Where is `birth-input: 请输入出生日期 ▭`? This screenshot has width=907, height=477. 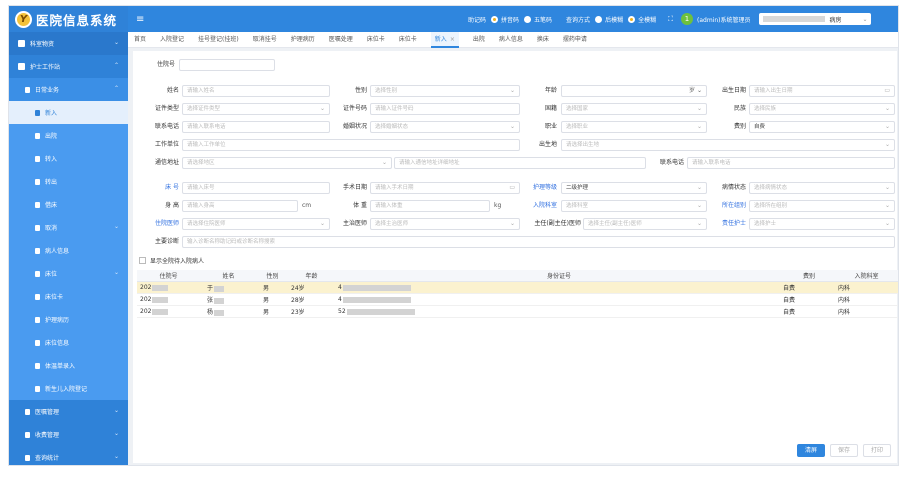
birth-input: 请输入出生日期 ▭ is located at coordinates (822, 91).